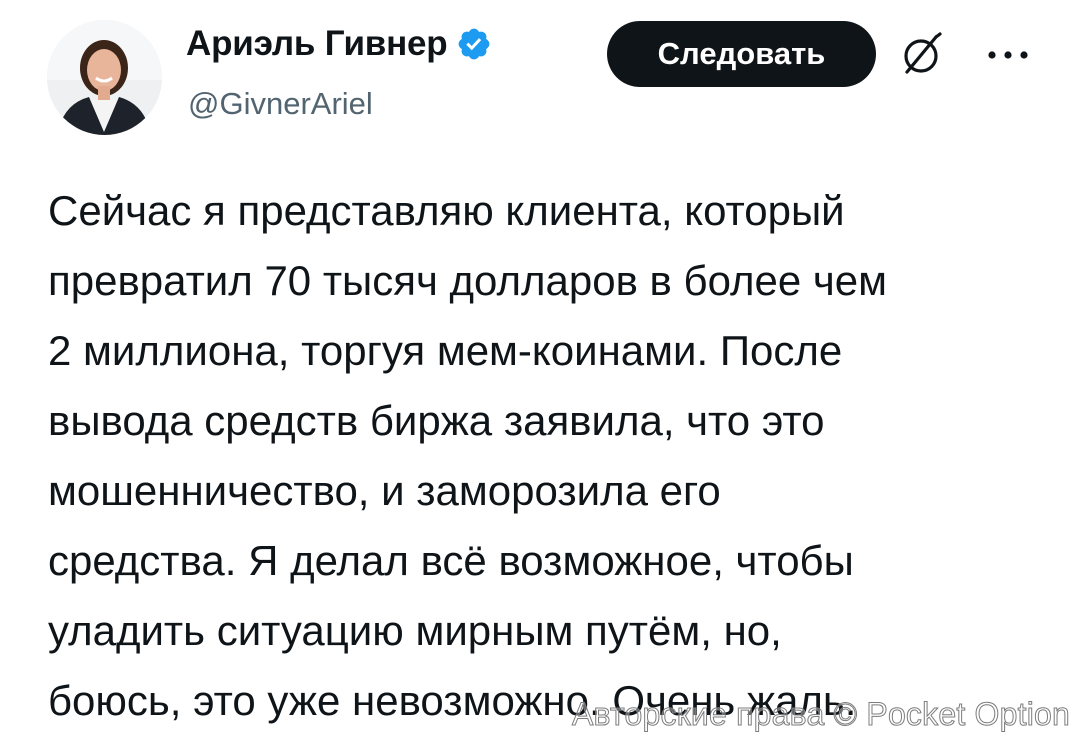 The width and height of the screenshot is (1080, 739). I want to click on avatar-photo, so click(104, 77).